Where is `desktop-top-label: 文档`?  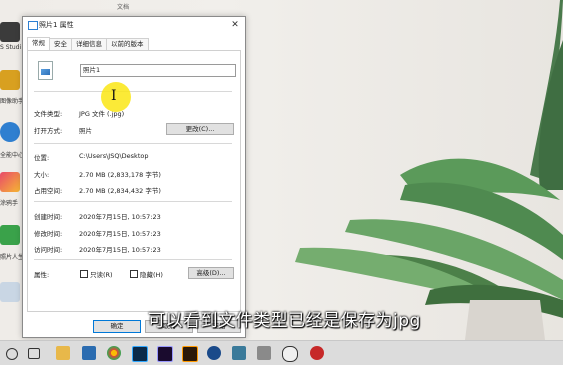
desktop-top-label: 文档 is located at coordinates (123, 7).